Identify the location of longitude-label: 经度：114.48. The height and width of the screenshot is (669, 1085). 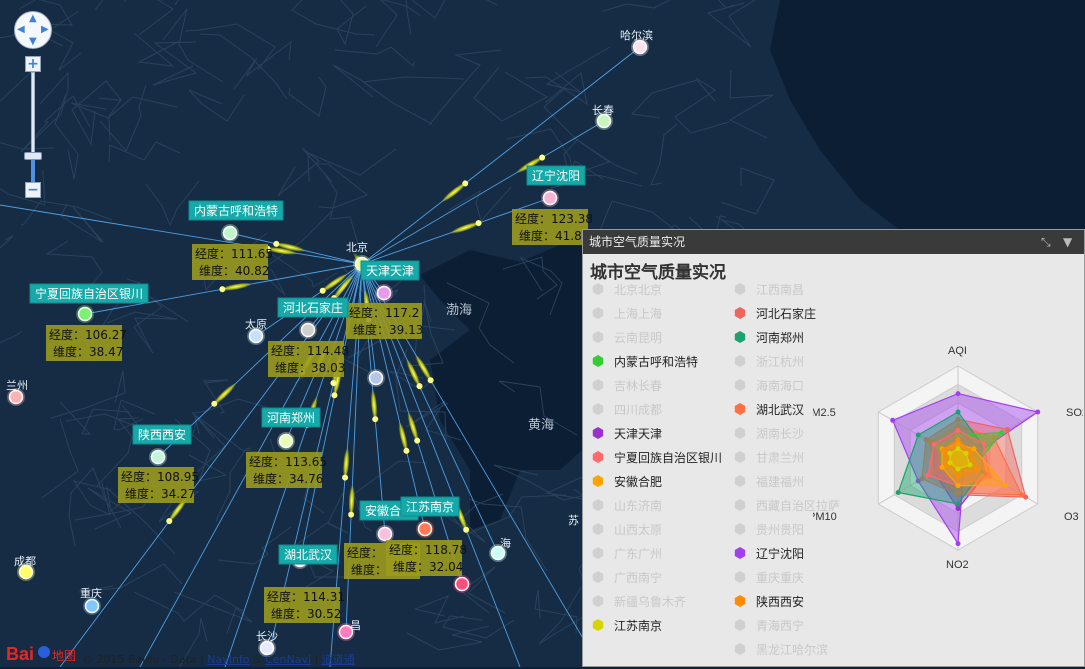
(310, 350).